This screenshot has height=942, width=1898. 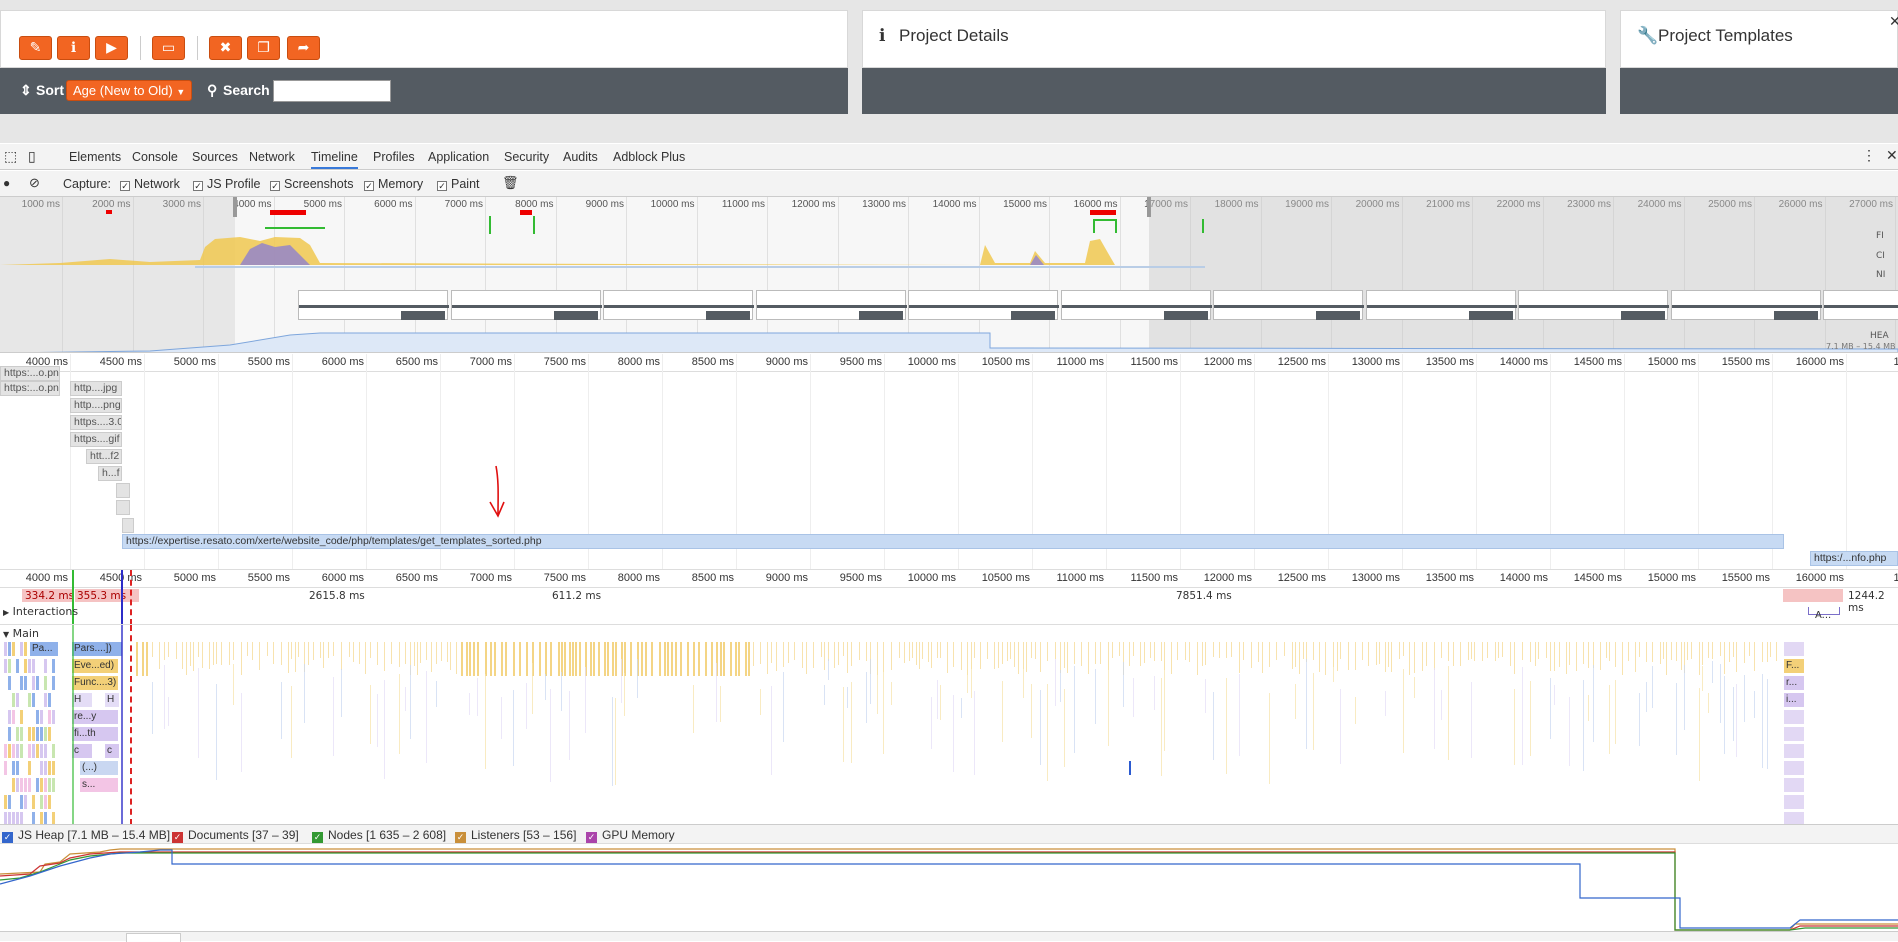 I want to click on network-request: h...f, so click(x=110, y=473).